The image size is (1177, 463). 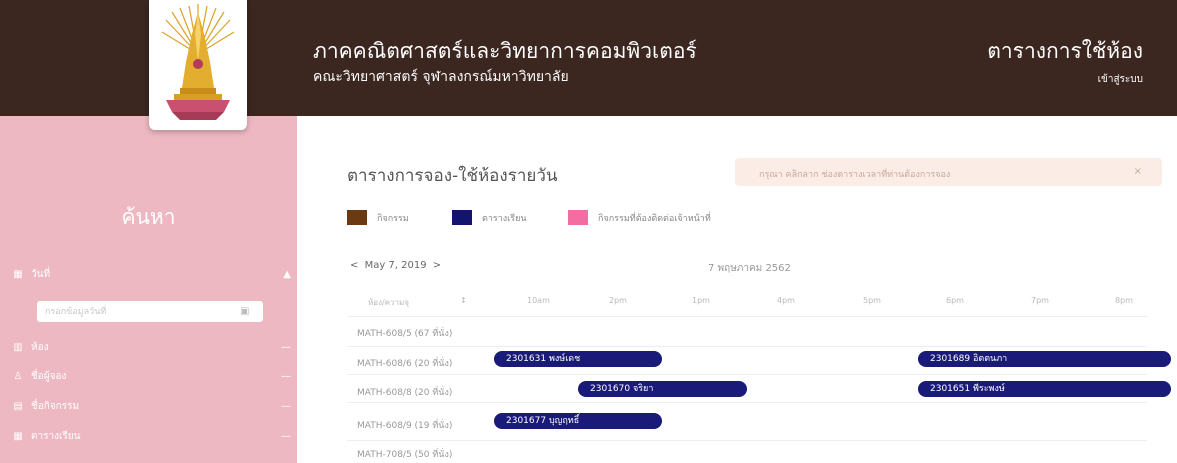 I want to click on room-label: MATH-608/5 (67 ที่นั่ง), so click(x=405, y=334).